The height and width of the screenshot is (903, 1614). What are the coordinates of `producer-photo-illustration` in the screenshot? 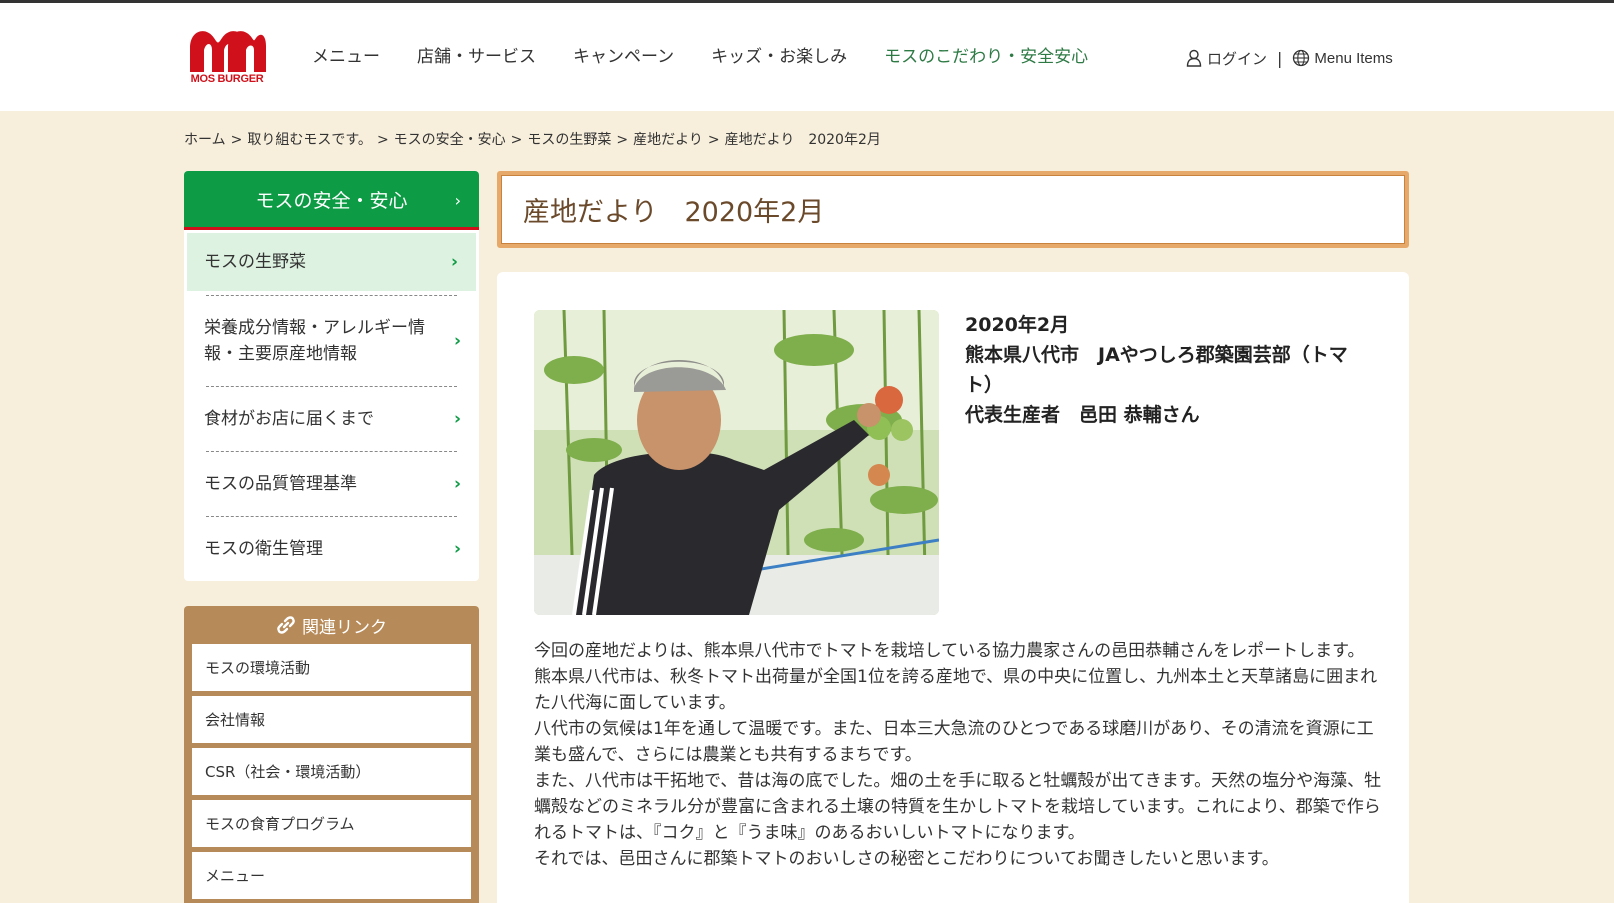 It's located at (736, 462).